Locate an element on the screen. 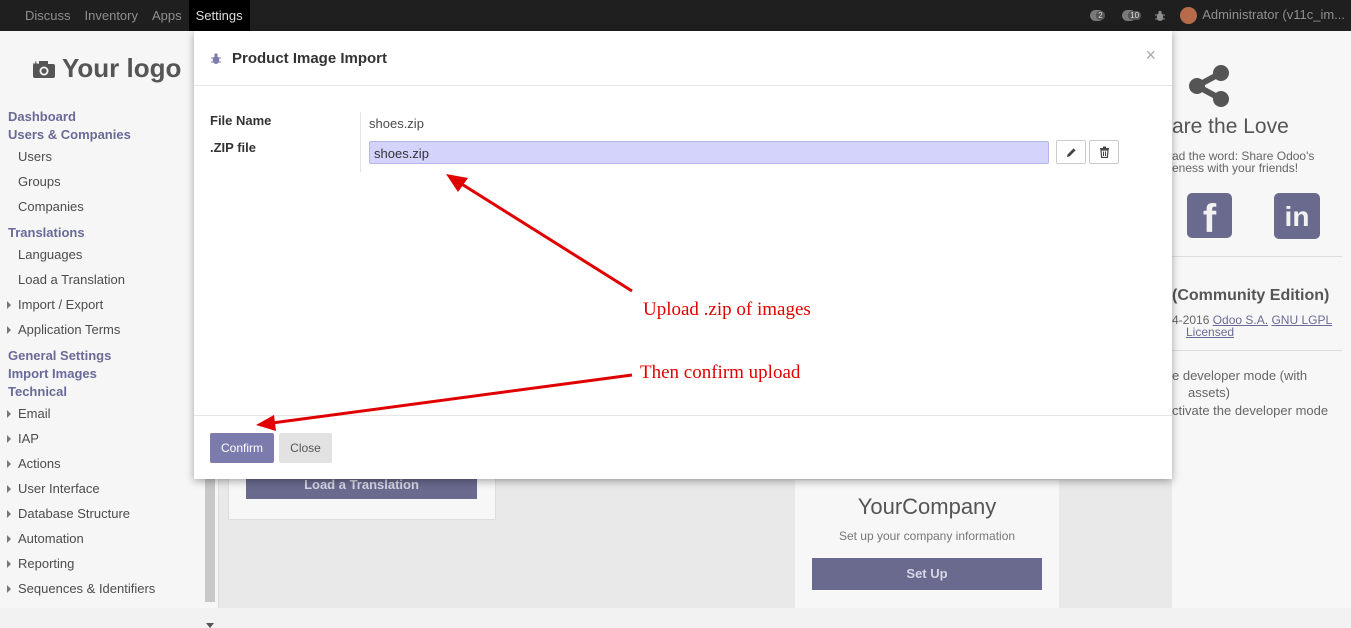  sidebar-item-reporting: Reporting is located at coordinates (105, 563).